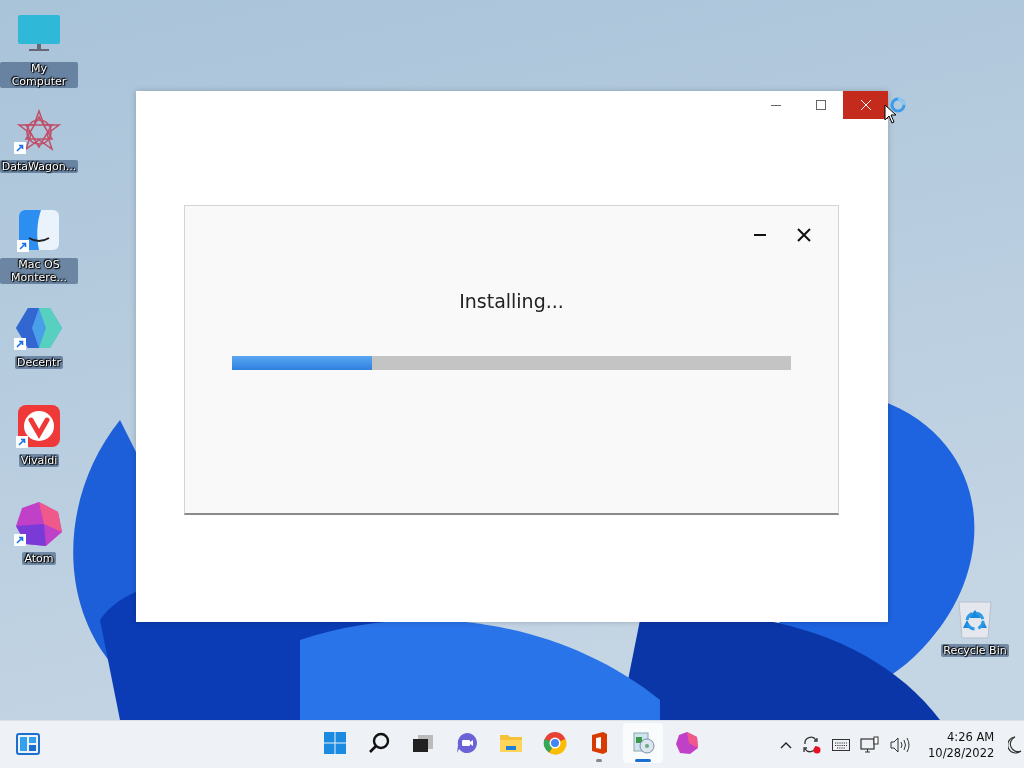  What do you see at coordinates (39, 34) in the screenshot?
I see `monitor-icon` at bounding box center [39, 34].